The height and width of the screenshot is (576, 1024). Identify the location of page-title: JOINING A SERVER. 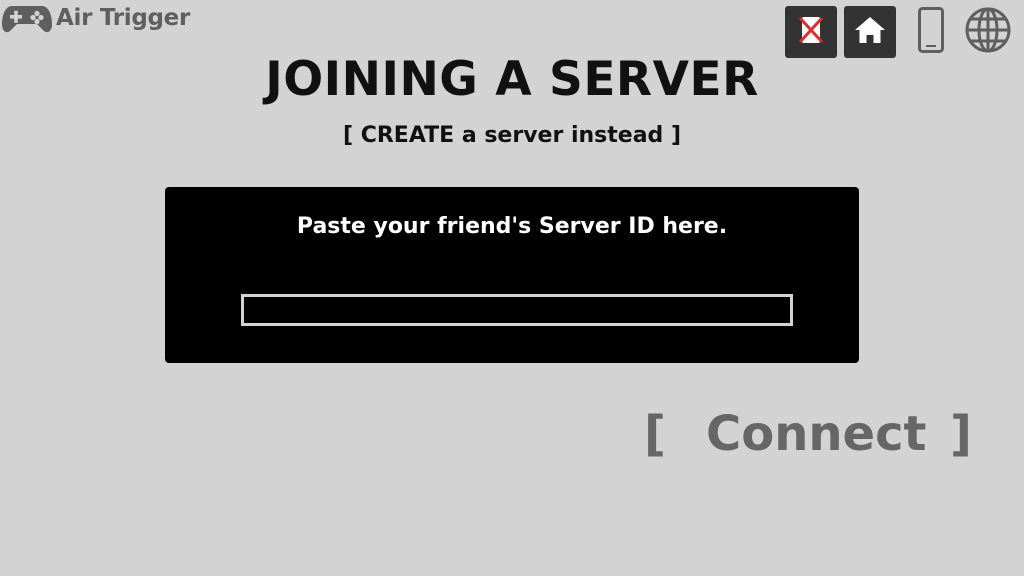
(512, 79).